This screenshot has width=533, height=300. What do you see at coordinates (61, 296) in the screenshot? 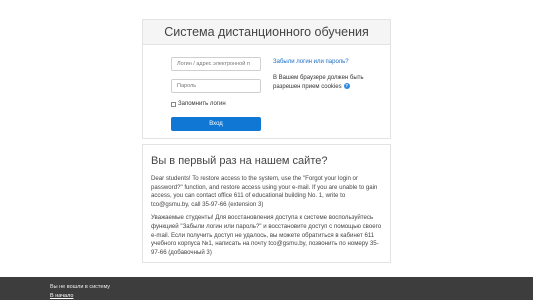
I see `home-link: В начало` at bounding box center [61, 296].